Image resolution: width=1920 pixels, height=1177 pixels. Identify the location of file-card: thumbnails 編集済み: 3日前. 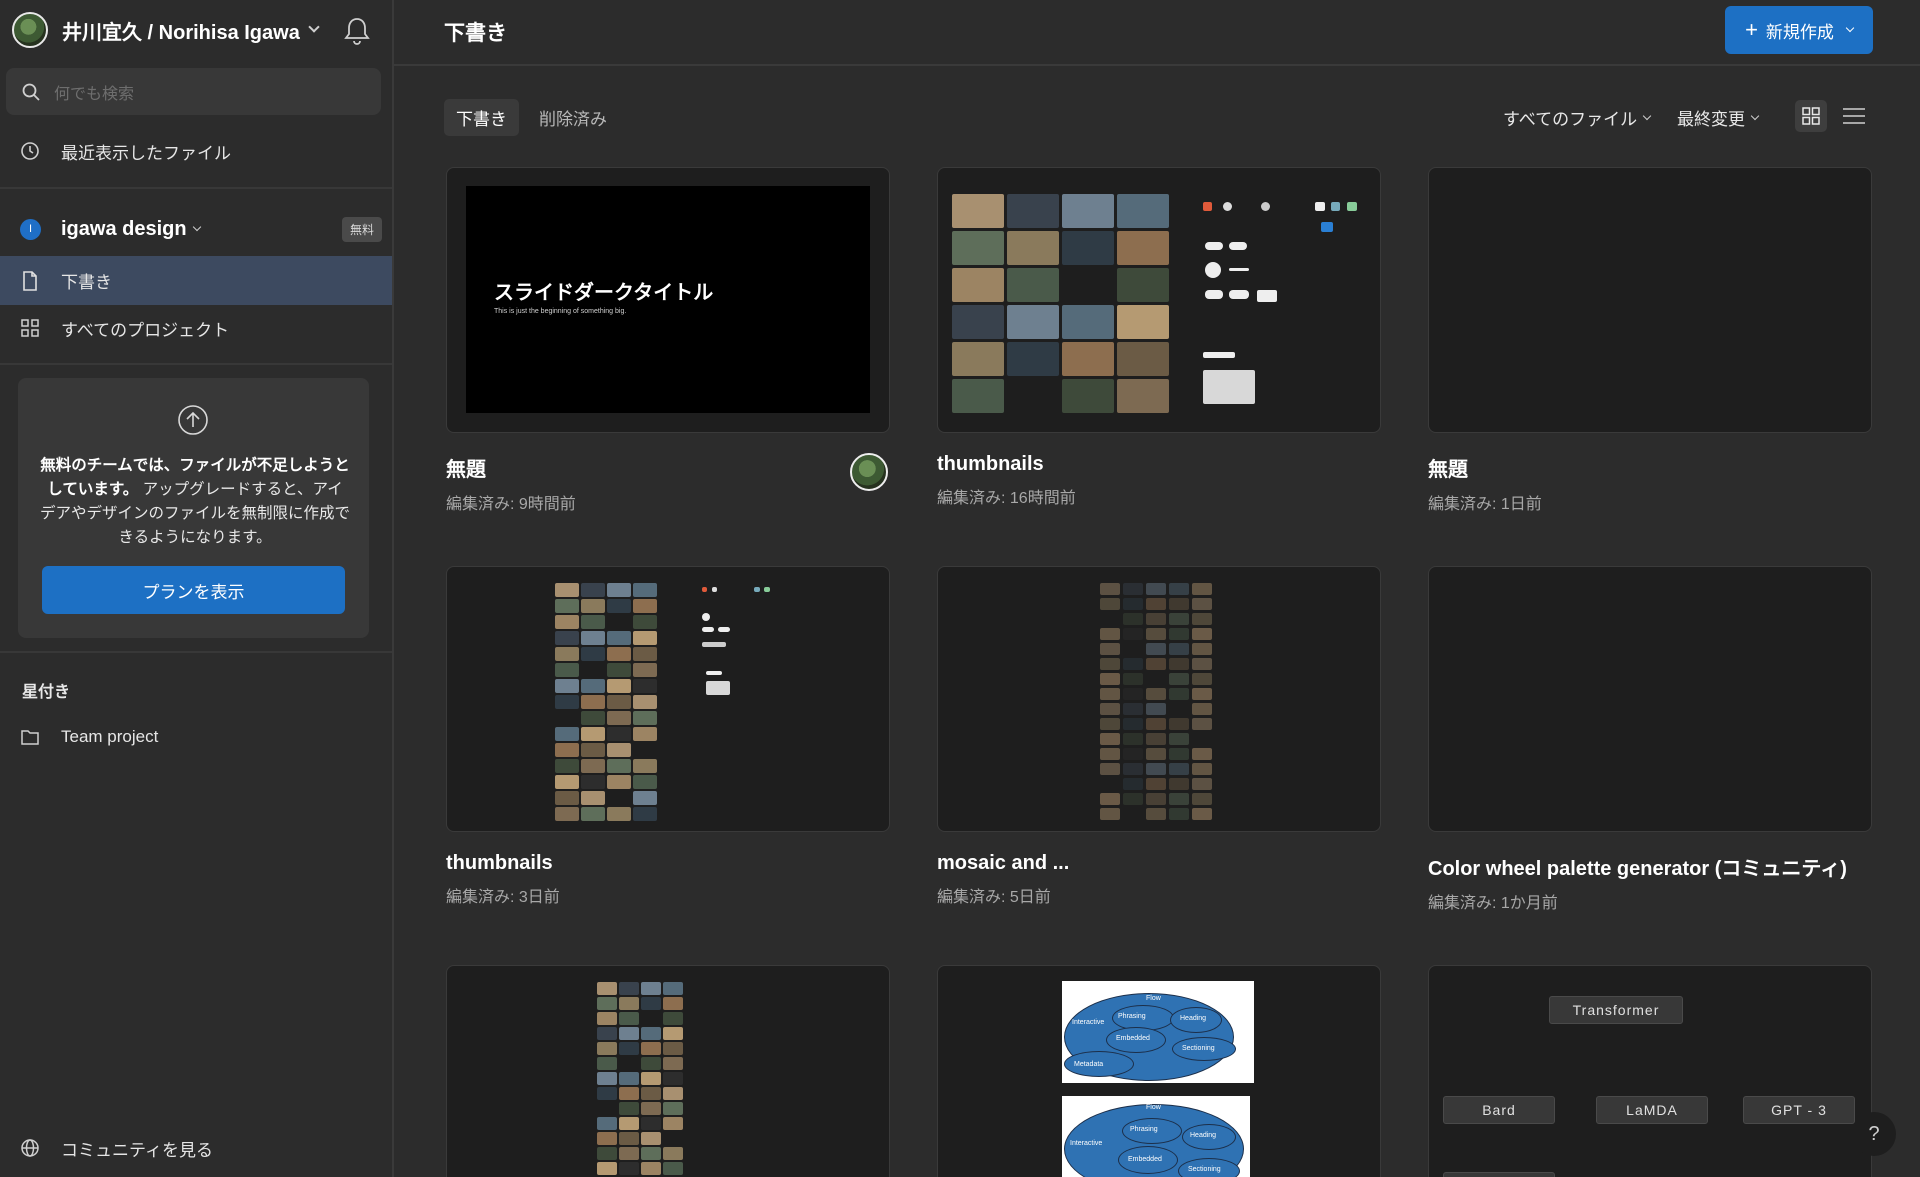
(668, 736).